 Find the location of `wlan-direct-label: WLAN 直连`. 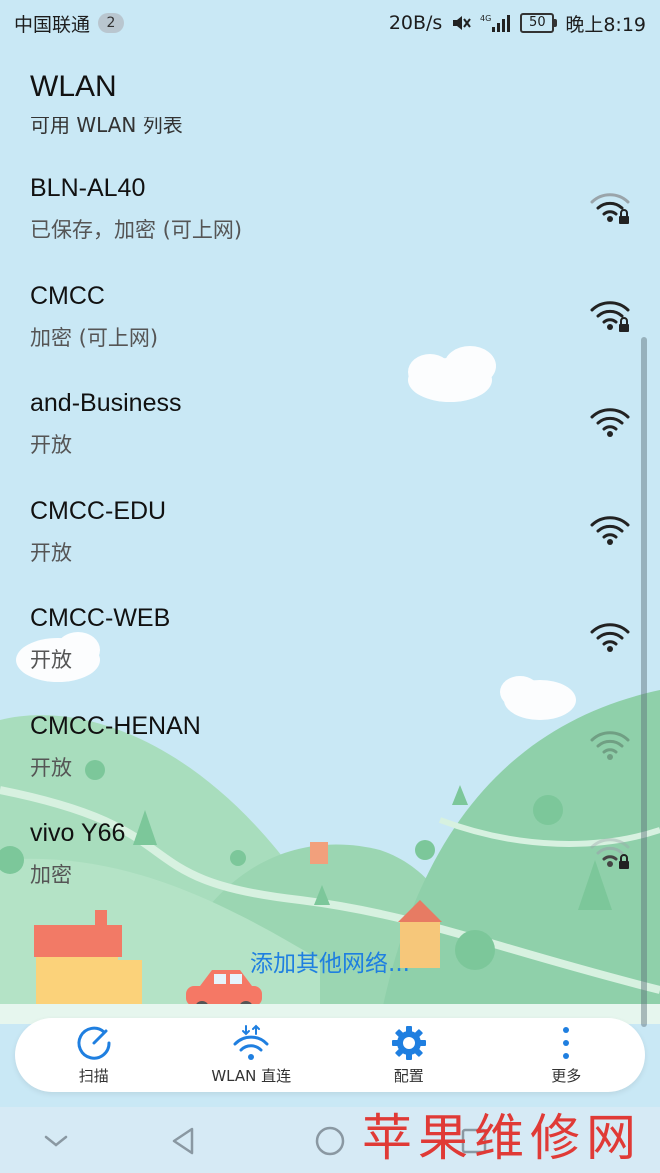

wlan-direct-label: WLAN 直连 is located at coordinates (251, 1076).